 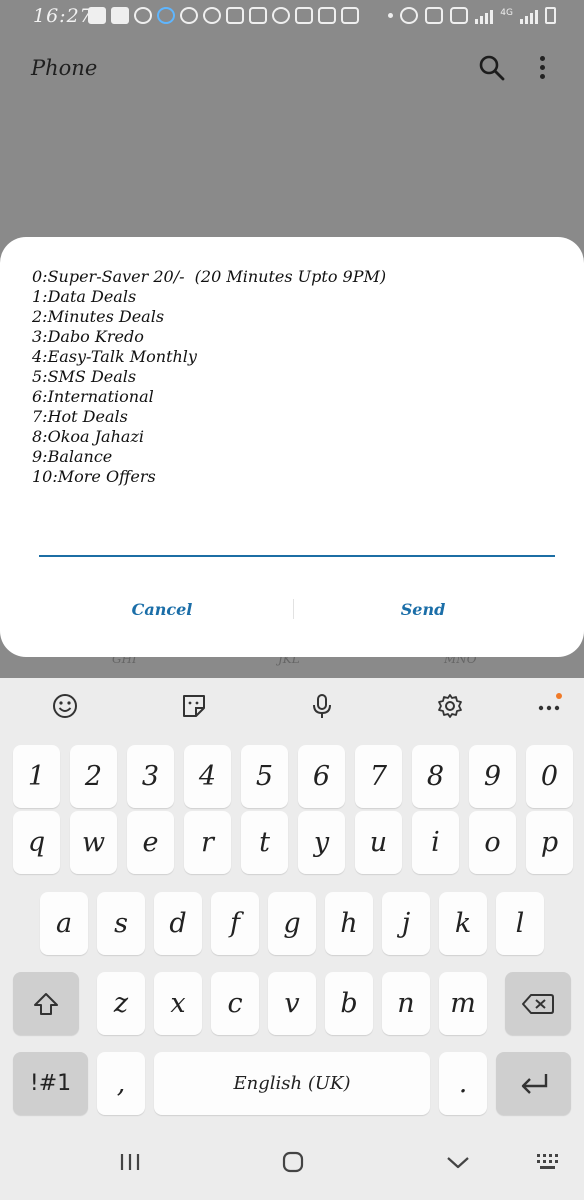 What do you see at coordinates (550, 706) in the screenshot?
I see `keyboard-more-button` at bounding box center [550, 706].